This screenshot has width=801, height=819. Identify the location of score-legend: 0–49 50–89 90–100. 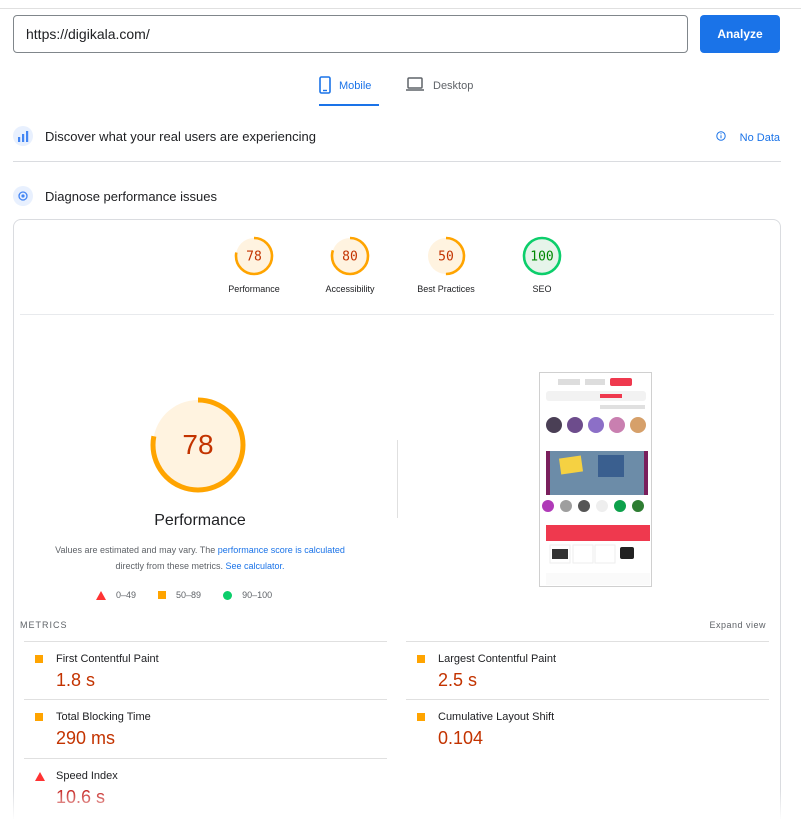
(195, 595).